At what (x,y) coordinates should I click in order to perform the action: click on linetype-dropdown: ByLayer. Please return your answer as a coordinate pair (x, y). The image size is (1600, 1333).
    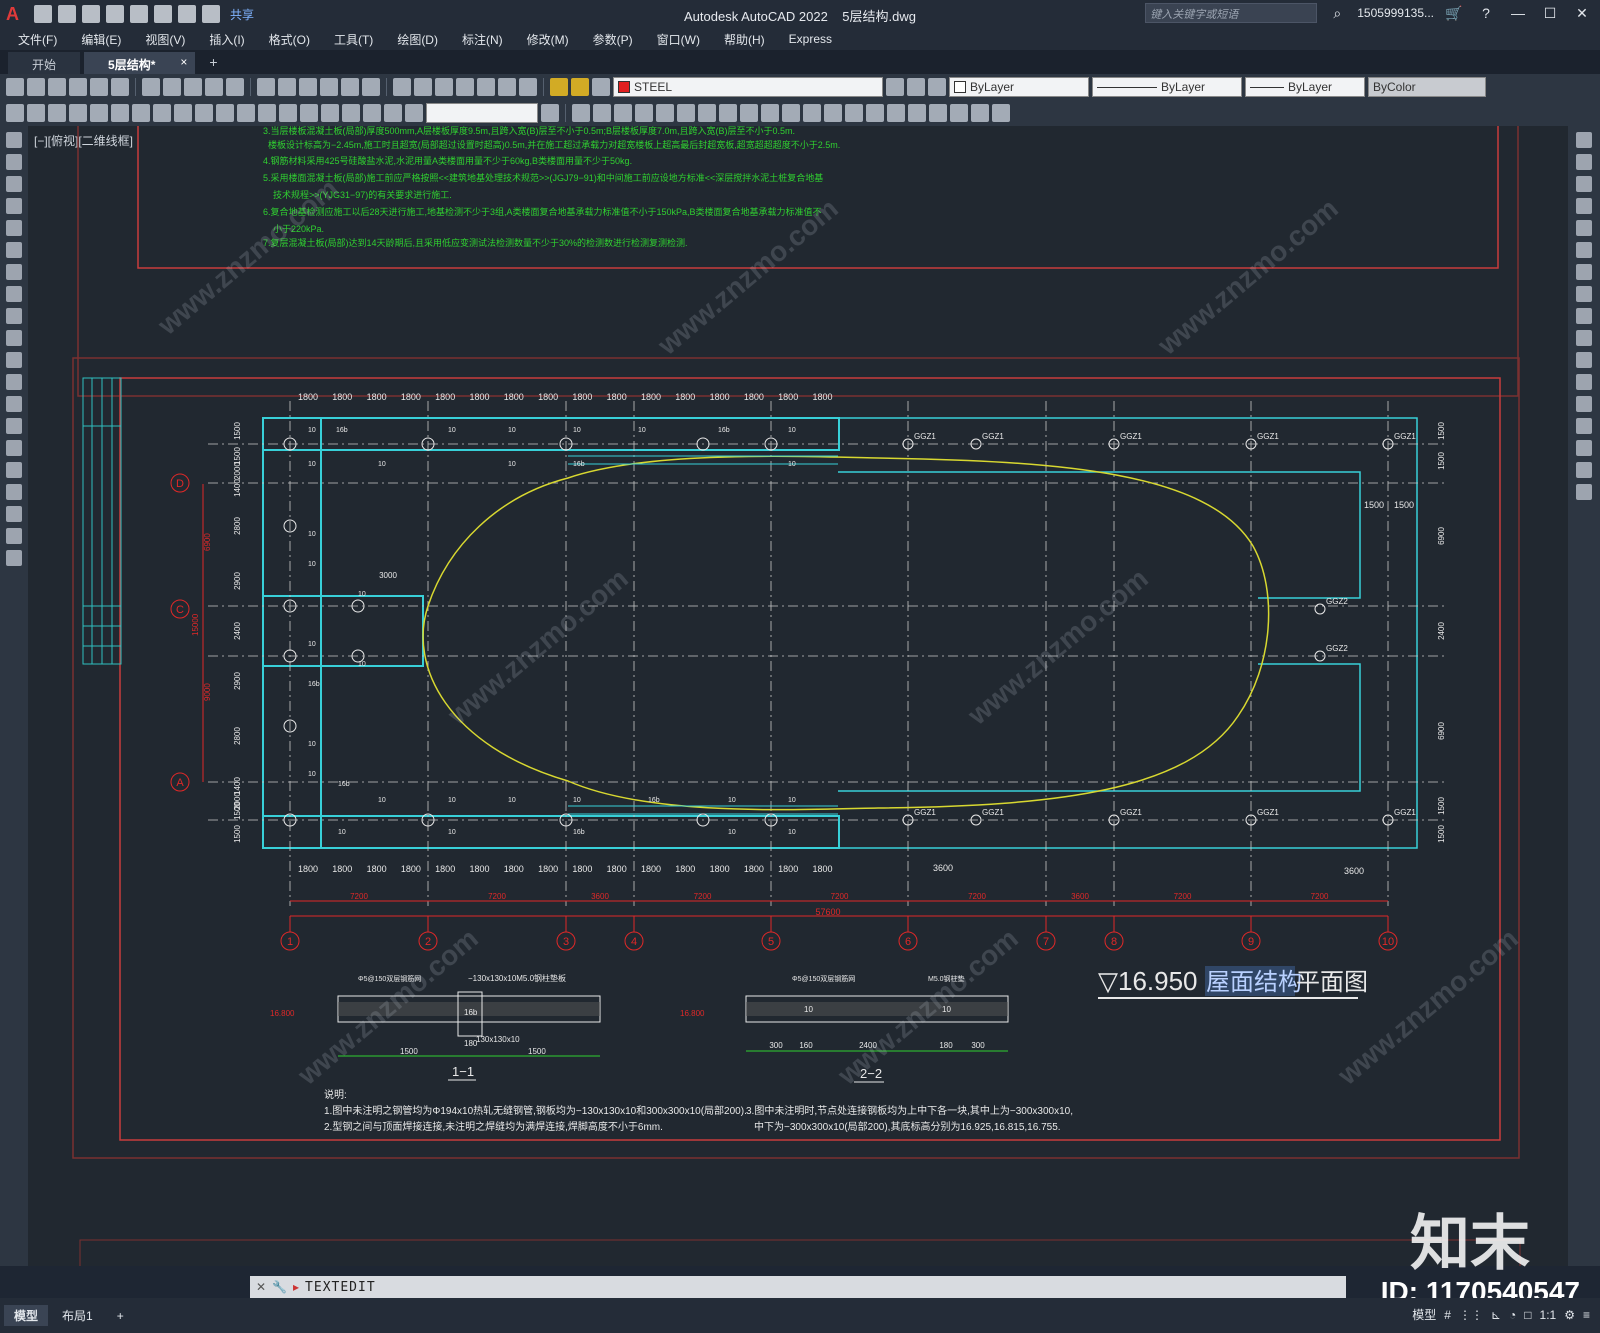
    Looking at the image, I should click on (1167, 87).